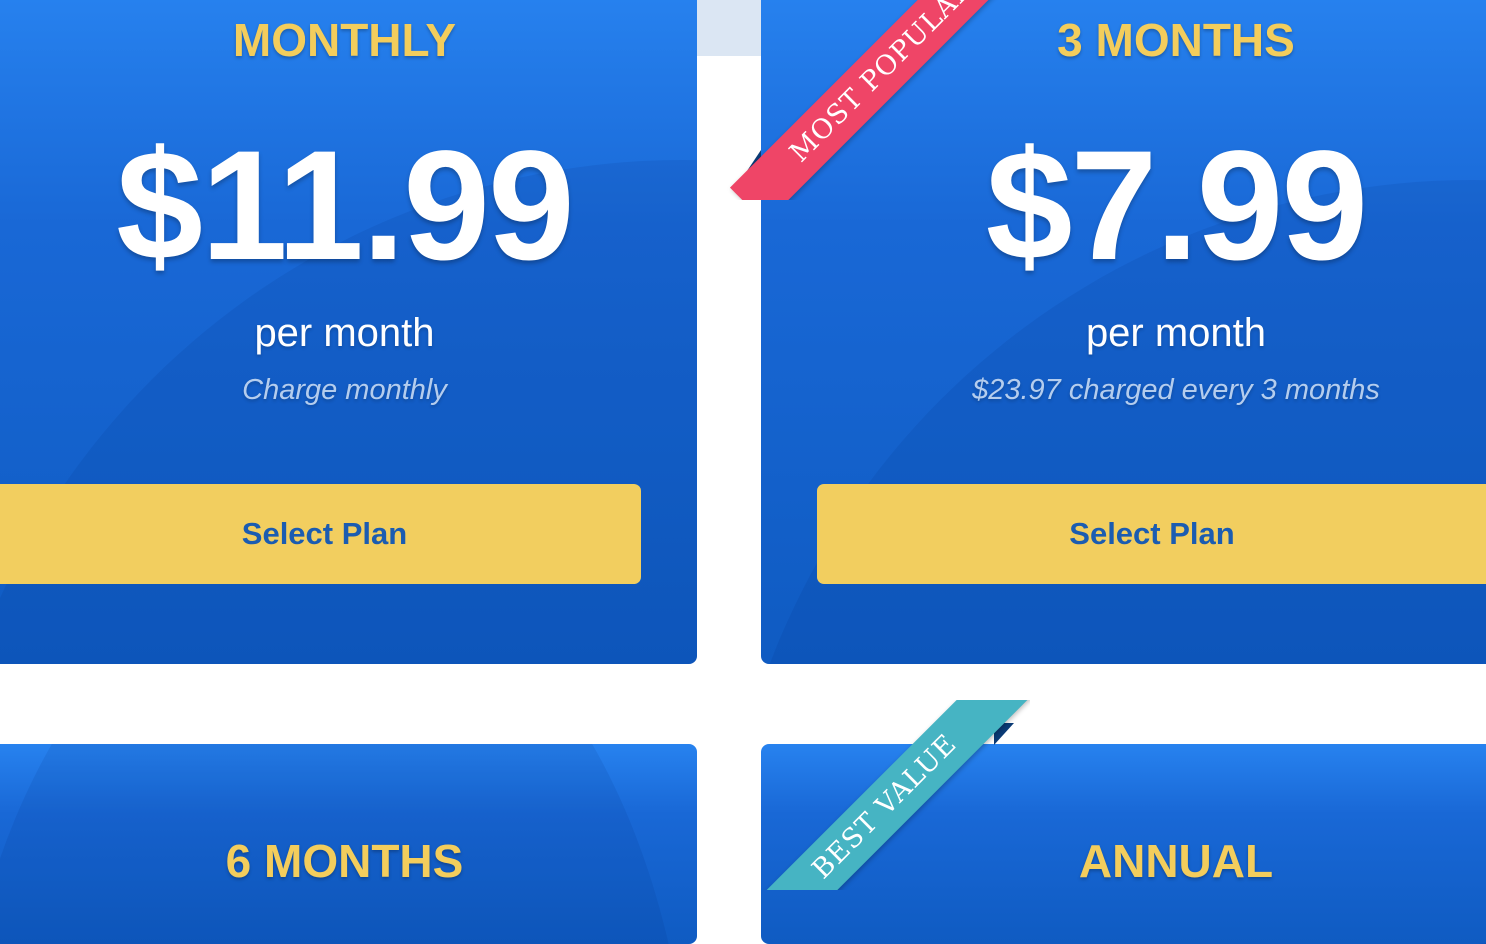 Image resolution: width=1486 pixels, height=944 pixels. I want to click on plan-title: 6 MONTHS, so click(344, 861).